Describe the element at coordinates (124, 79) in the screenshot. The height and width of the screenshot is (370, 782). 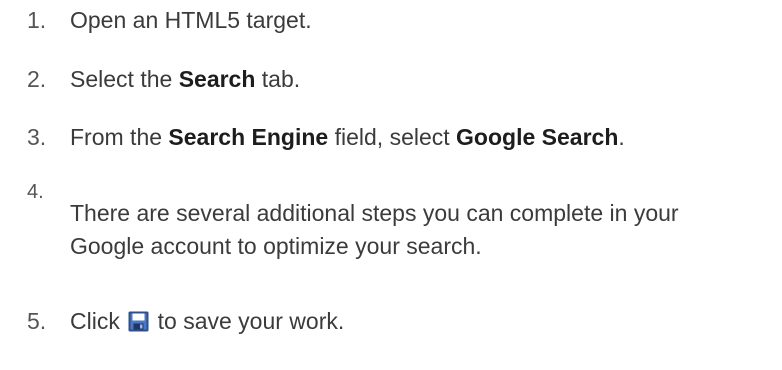
I see `step-text-before: Select the` at that location.